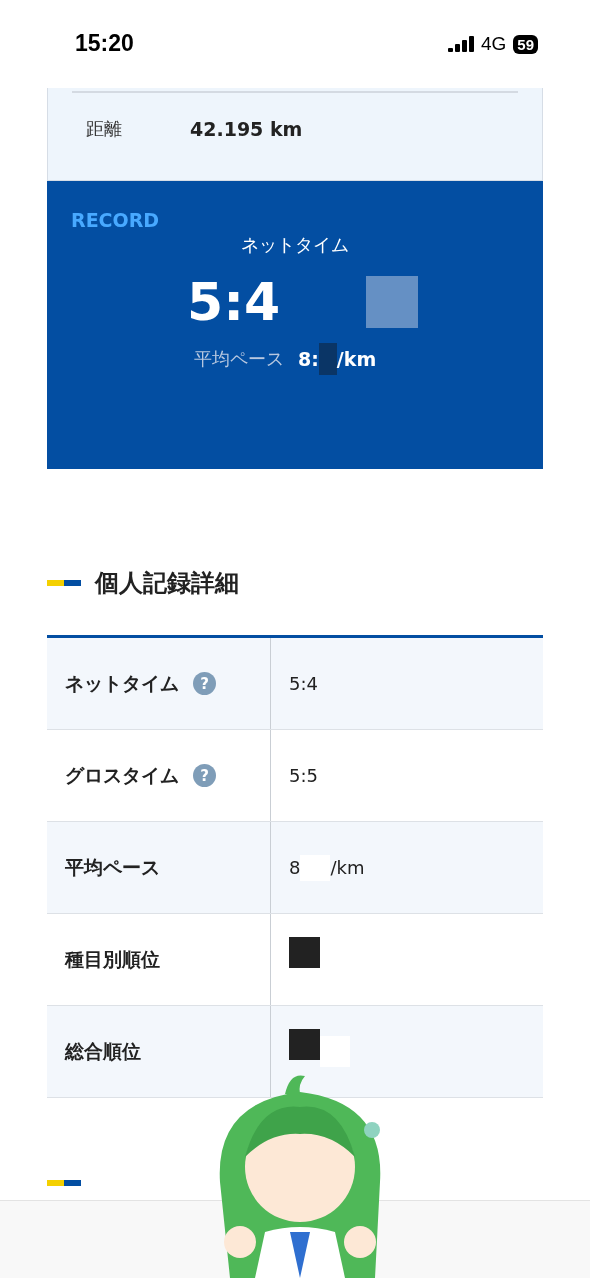  I want to click on row-label: 平均ペース, so click(112, 867).